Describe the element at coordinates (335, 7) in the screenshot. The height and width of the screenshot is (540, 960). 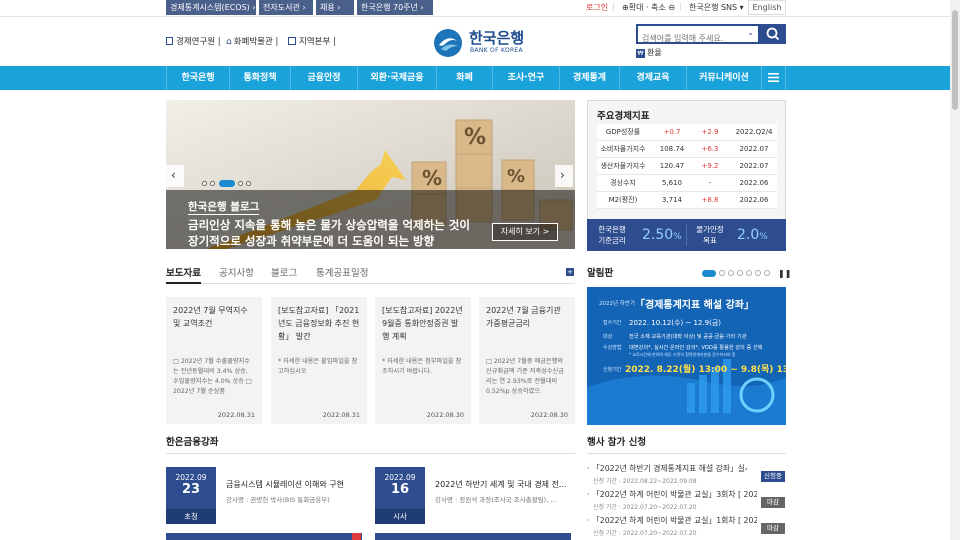
I see `recruit-link: 채용 ›` at that location.